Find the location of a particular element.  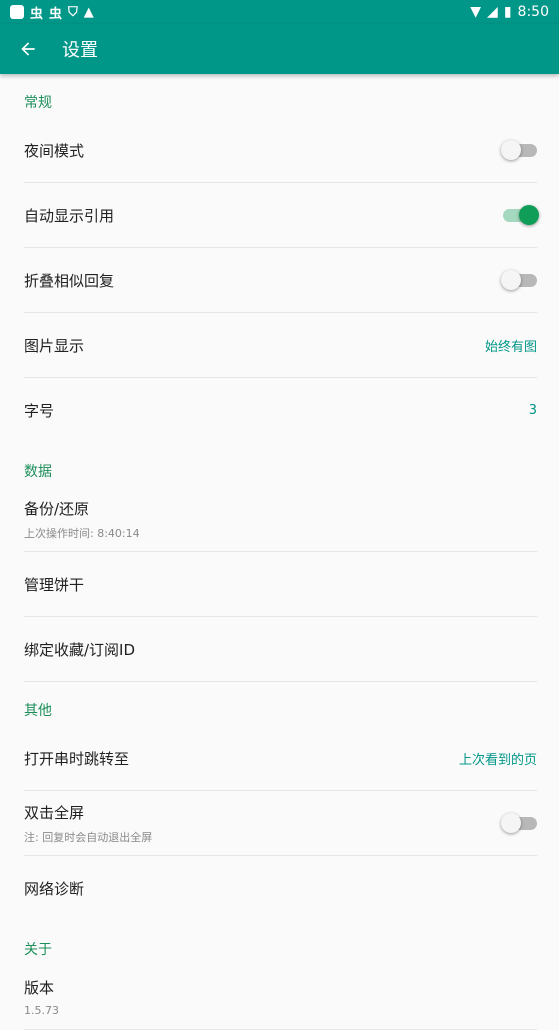

a-icon: ▲ is located at coordinates (88, 12).